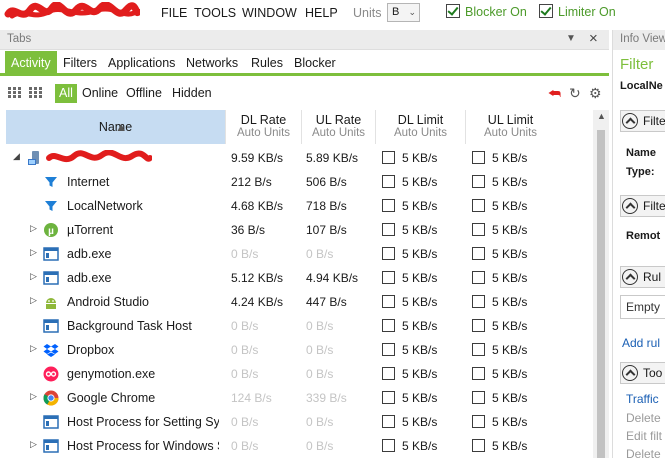 Image resolution: width=665 pixels, height=458 pixels. What do you see at coordinates (51, 278) in the screenshot?
I see `app-window-icon` at bounding box center [51, 278].